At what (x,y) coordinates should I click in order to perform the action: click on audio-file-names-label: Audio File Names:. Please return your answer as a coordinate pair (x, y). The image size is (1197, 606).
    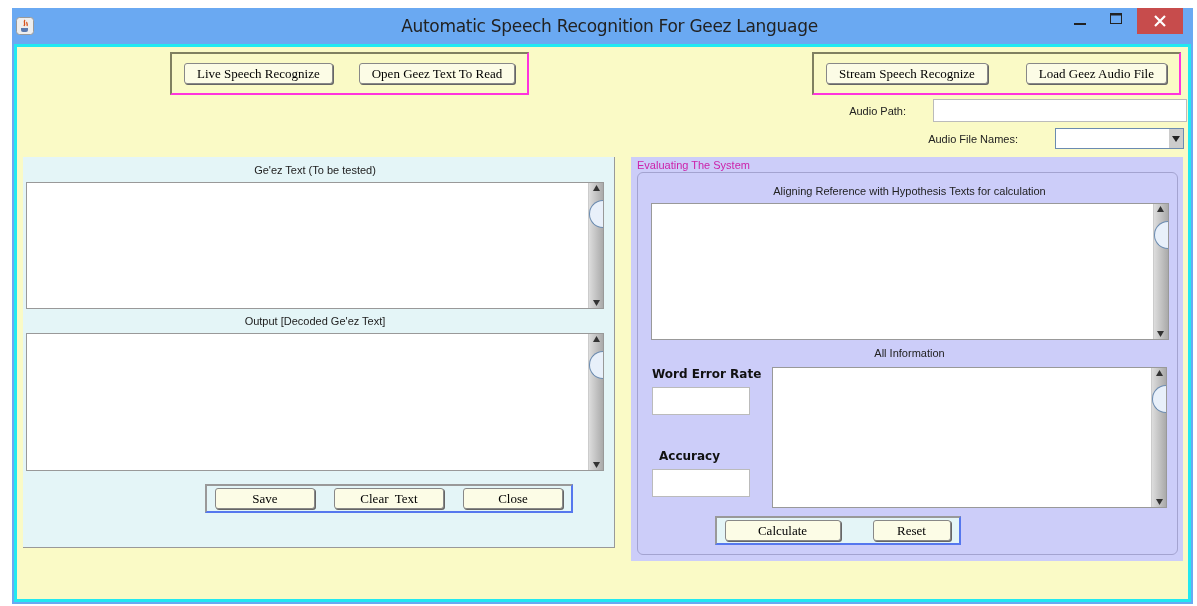
    Looking at the image, I should click on (973, 138).